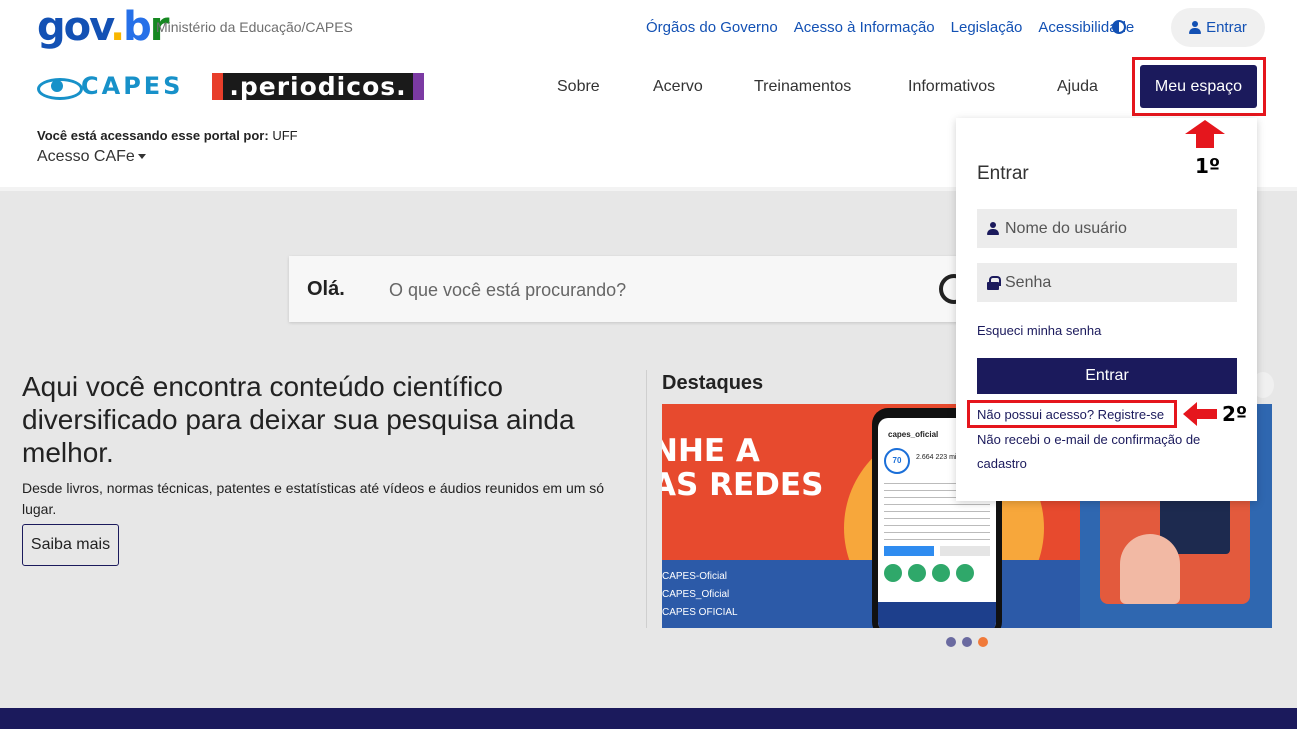 This screenshot has height=729, width=1297. Describe the element at coordinates (1208, 166) in the screenshot. I see `annotation-step-1: 1º` at that location.